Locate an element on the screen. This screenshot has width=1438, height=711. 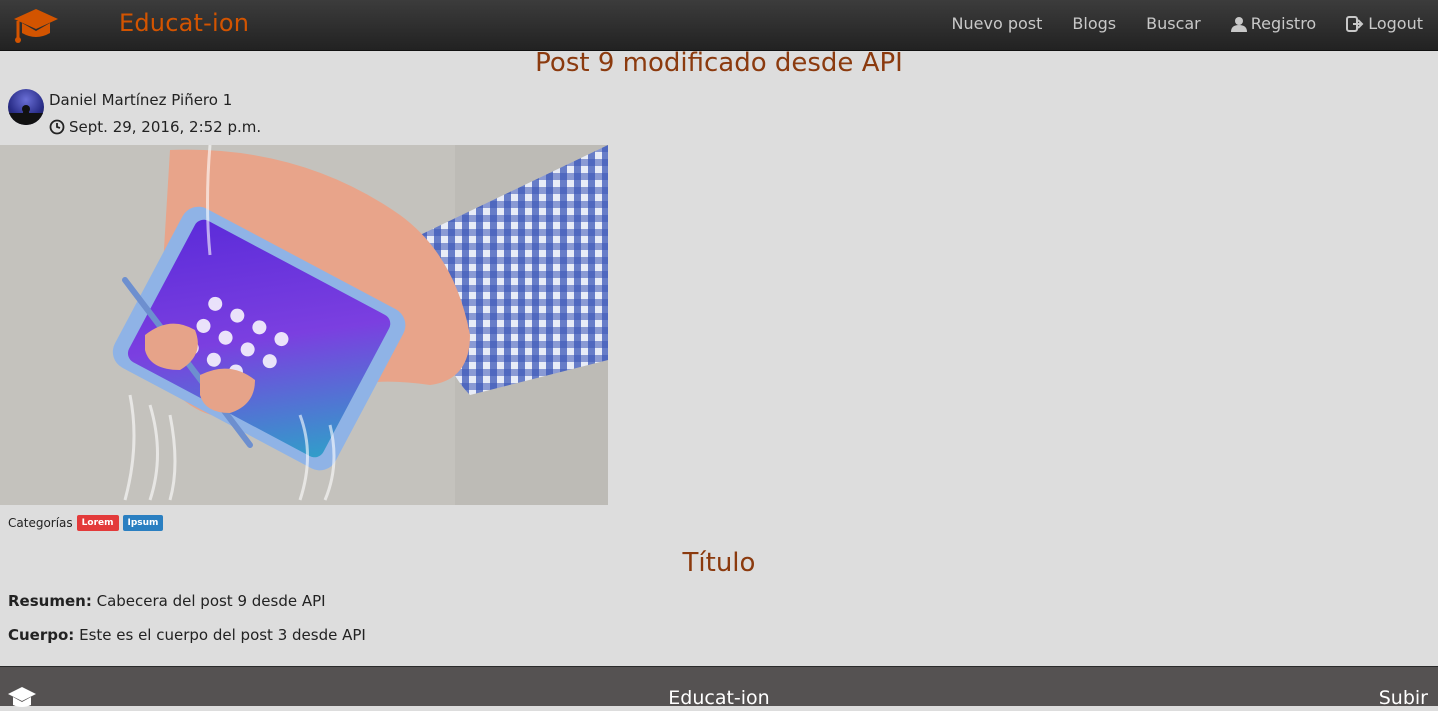
user-icon is located at coordinates (1238, 24).